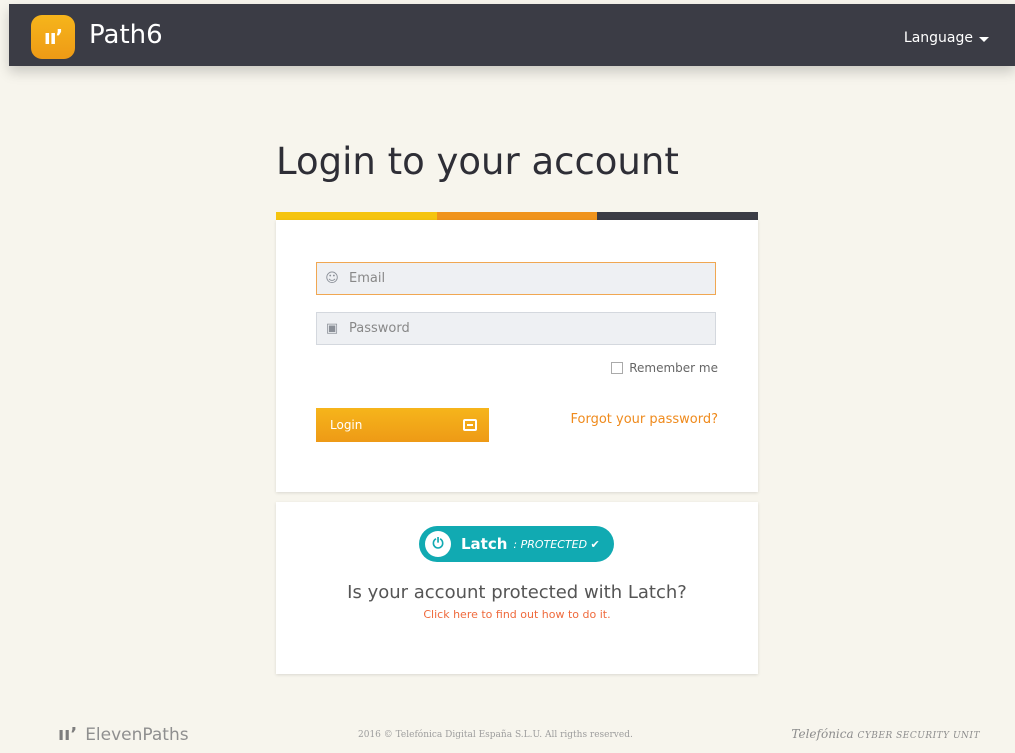  I want to click on elevenpaths-mark-icon: ıı’, so click(68, 734).